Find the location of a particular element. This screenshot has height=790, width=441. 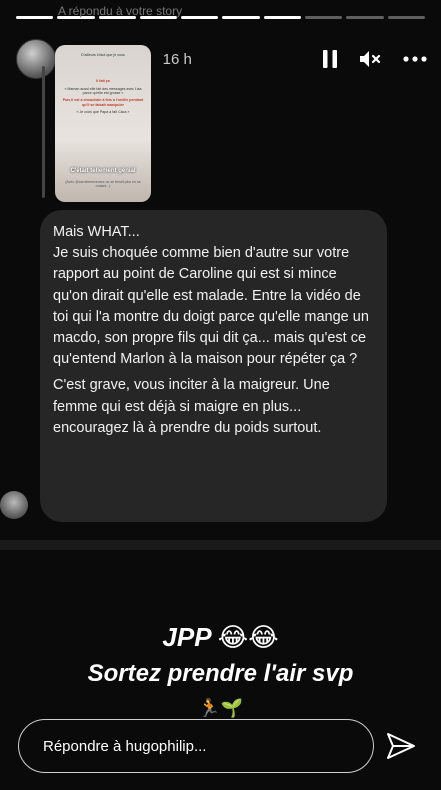

thumb-text: D'ailleurs il faut que je vous is located at coordinates (103, 55).